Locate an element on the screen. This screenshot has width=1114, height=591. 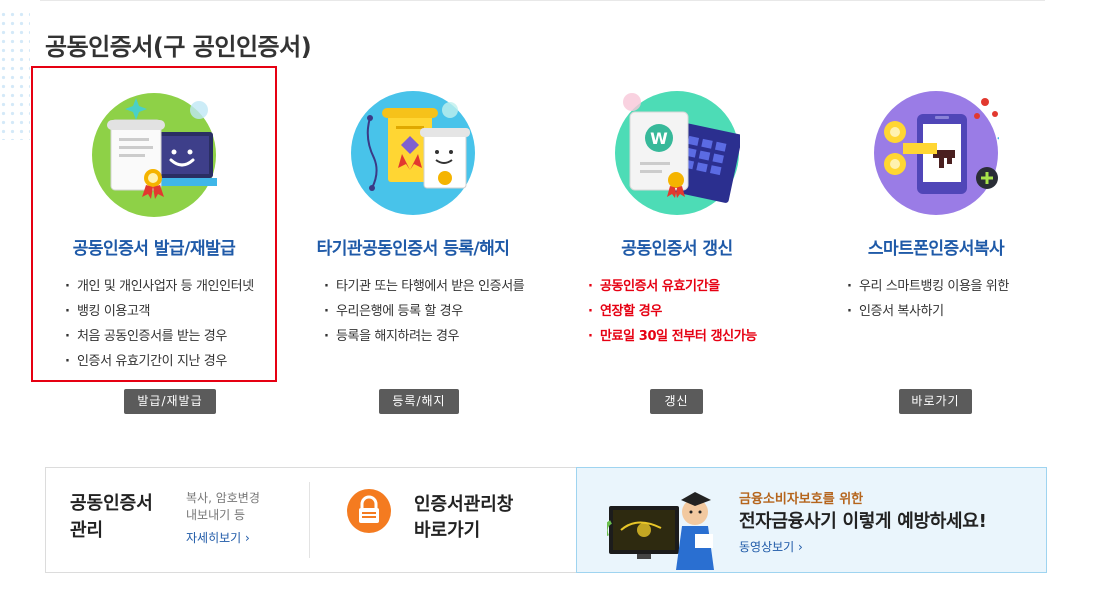
list-item: 인증서 복사하기 is located at coordinates (955, 311).